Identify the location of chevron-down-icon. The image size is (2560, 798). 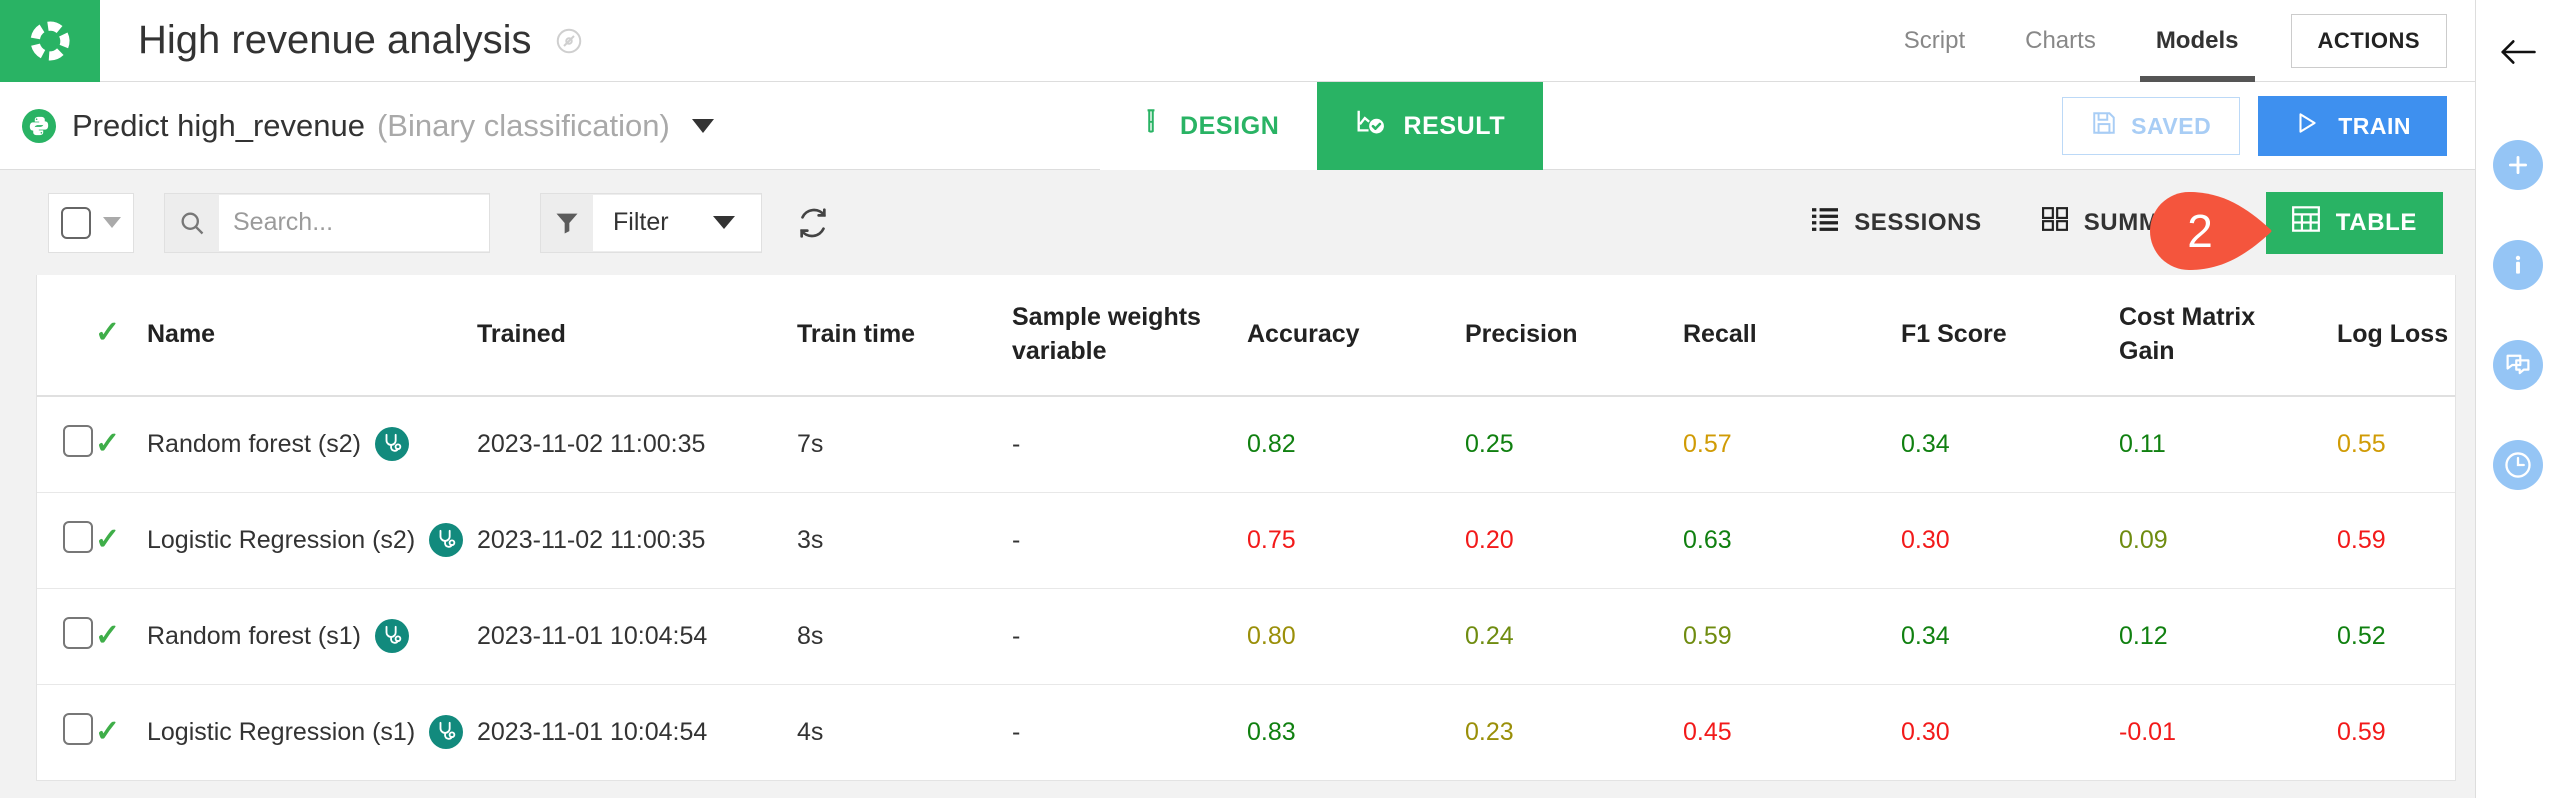
(702, 125).